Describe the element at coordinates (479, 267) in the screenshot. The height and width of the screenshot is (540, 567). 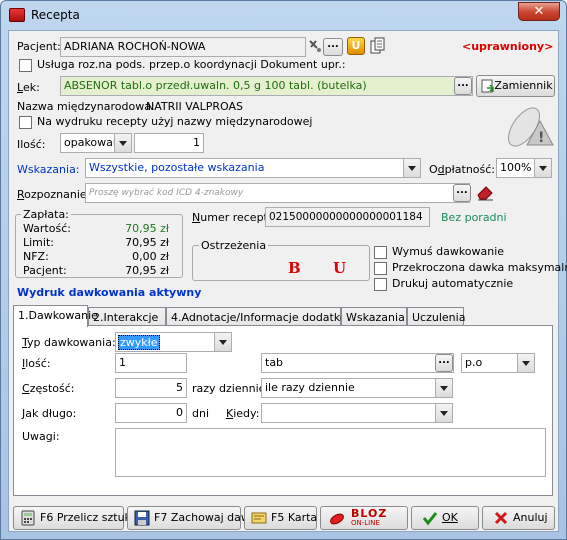
I see `max-dose-label: Przekroczona dawka maksymalna` at that location.